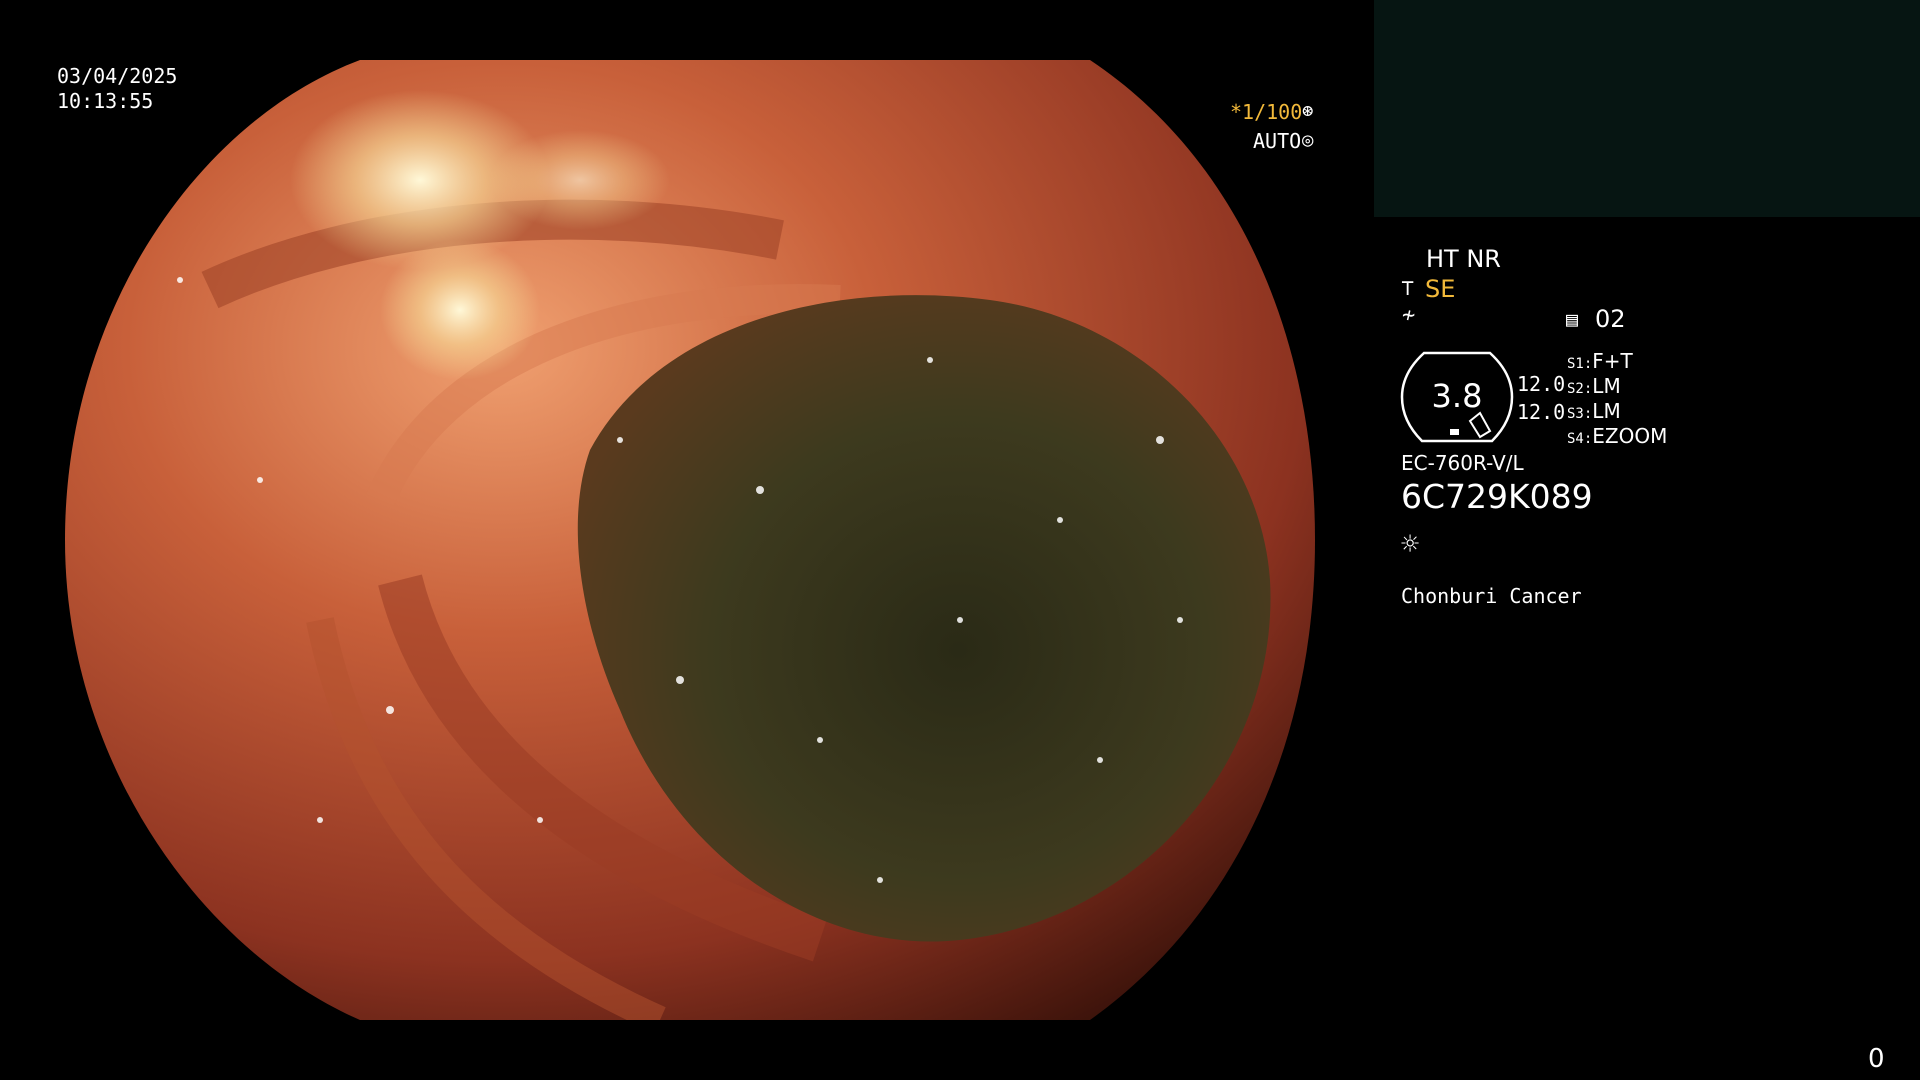  What do you see at coordinates (1575, 364) in the screenshot?
I see `switch-key: S1` at bounding box center [1575, 364].